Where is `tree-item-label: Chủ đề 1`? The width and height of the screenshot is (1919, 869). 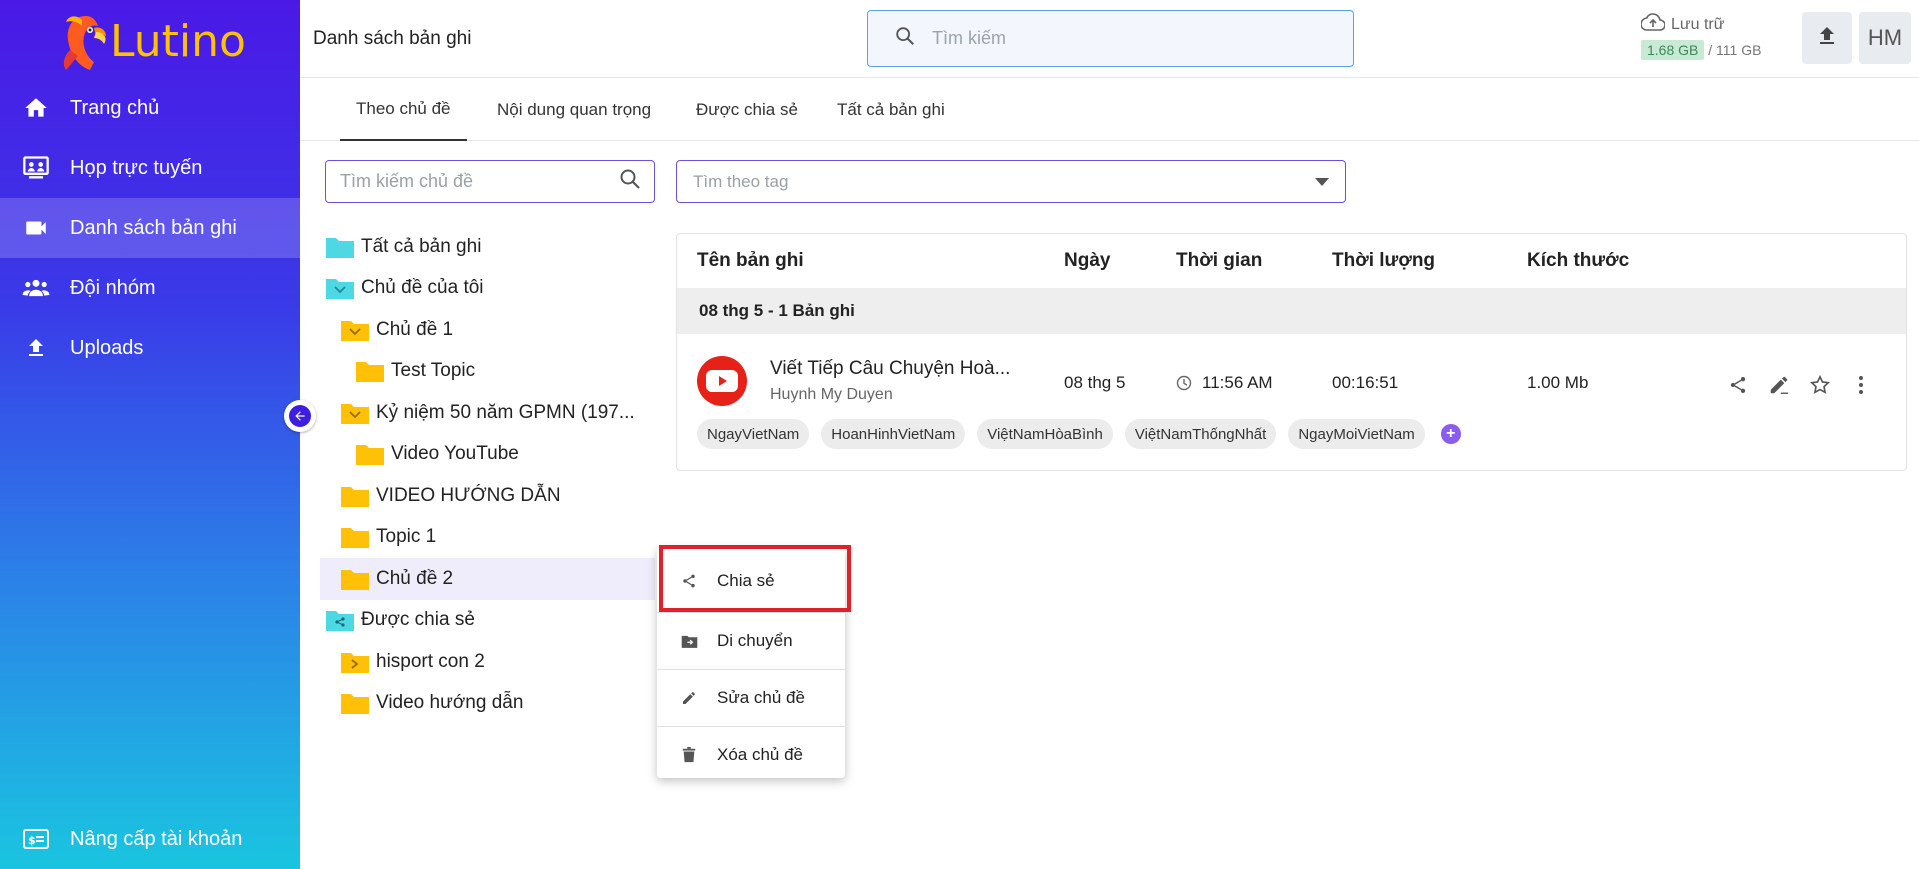
tree-item-label: Chủ đề 1 is located at coordinates (415, 329).